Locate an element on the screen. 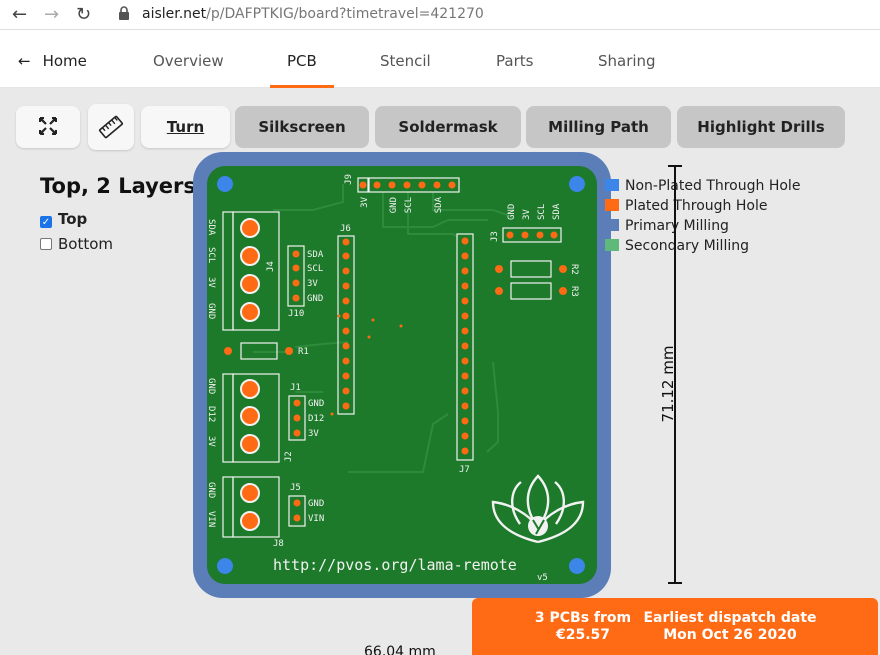 This screenshot has height=655, width=880. silk-j2: J2 is located at coordinates (289, 456).